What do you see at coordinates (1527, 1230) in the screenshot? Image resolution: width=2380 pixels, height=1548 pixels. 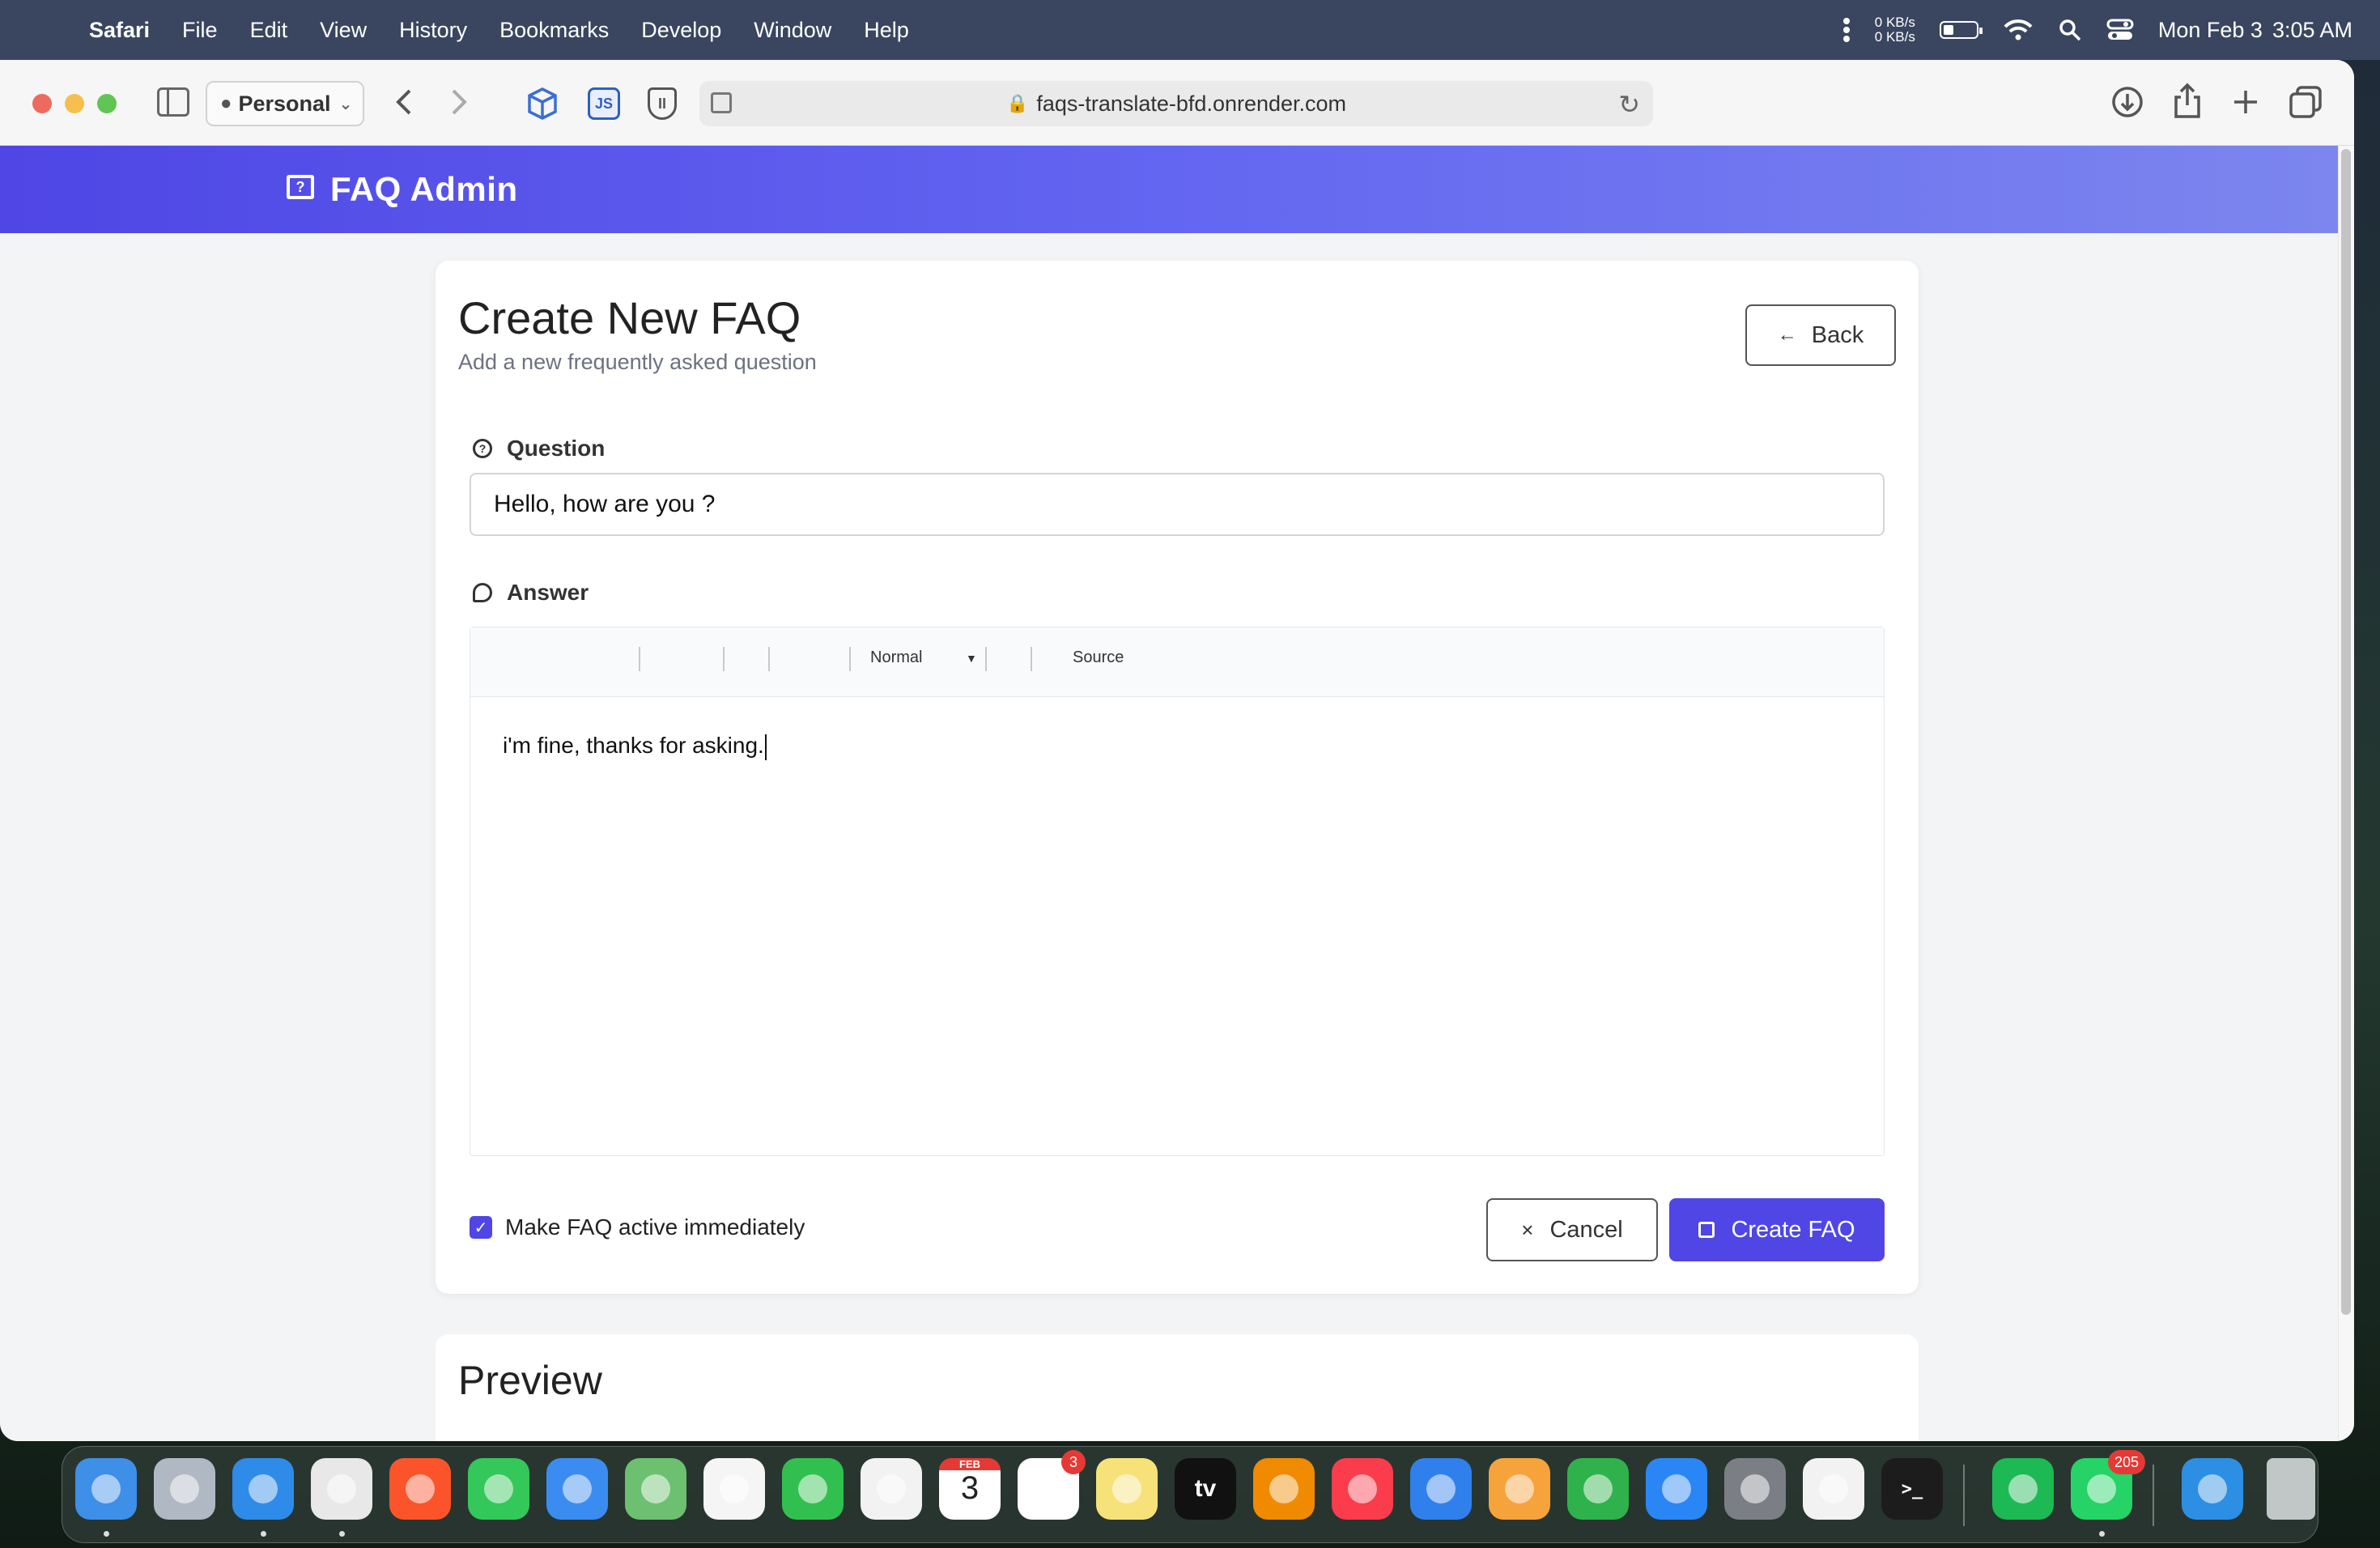 I see `close-icon: ×` at bounding box center [1527, 1230].